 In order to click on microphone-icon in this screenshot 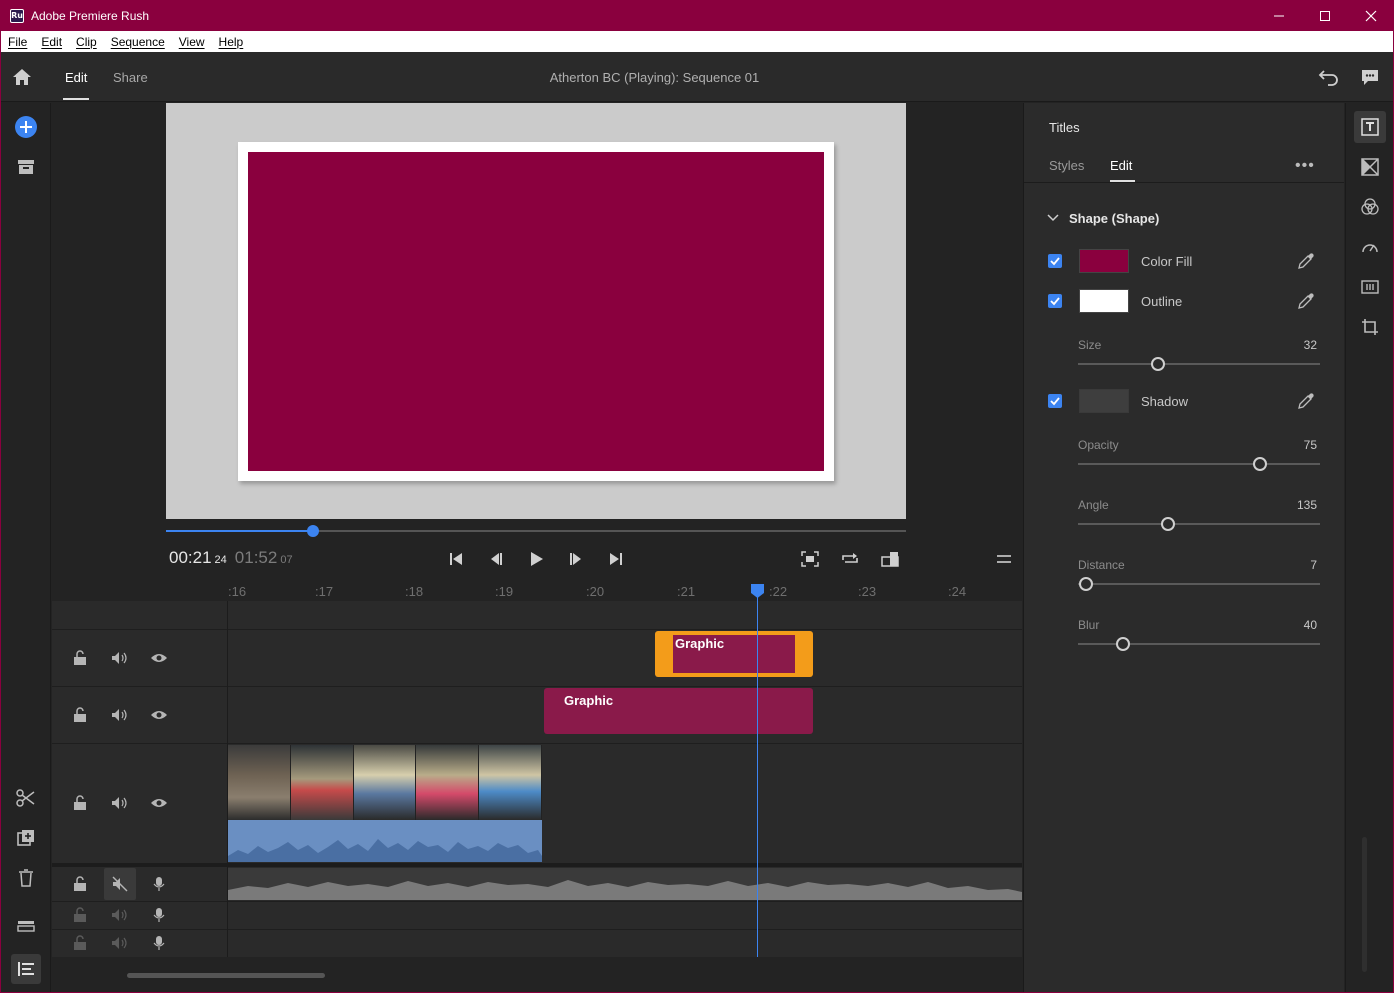, I will do `click(159, 884)`.